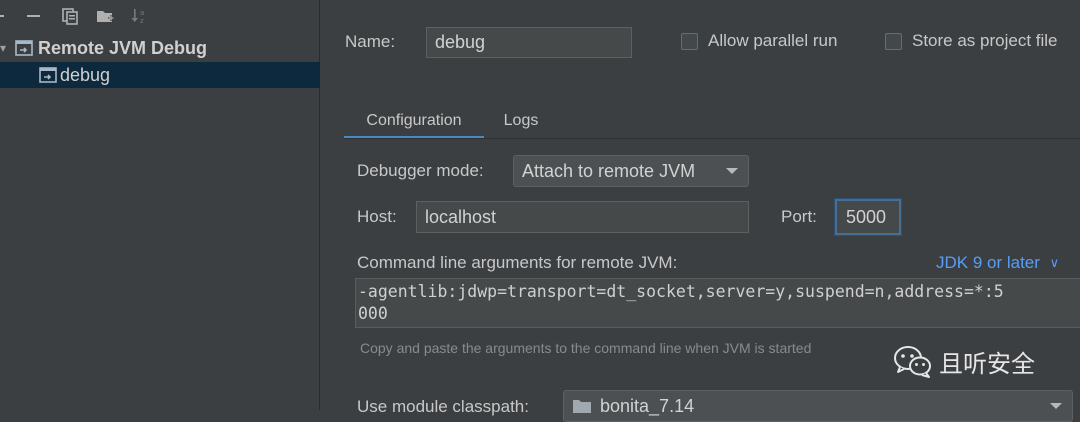 The image size is (1080, 422). What do you see at coordinates (34, 16) in the screenshot?
I see `remove-icon` at bounding box center [34, 16].